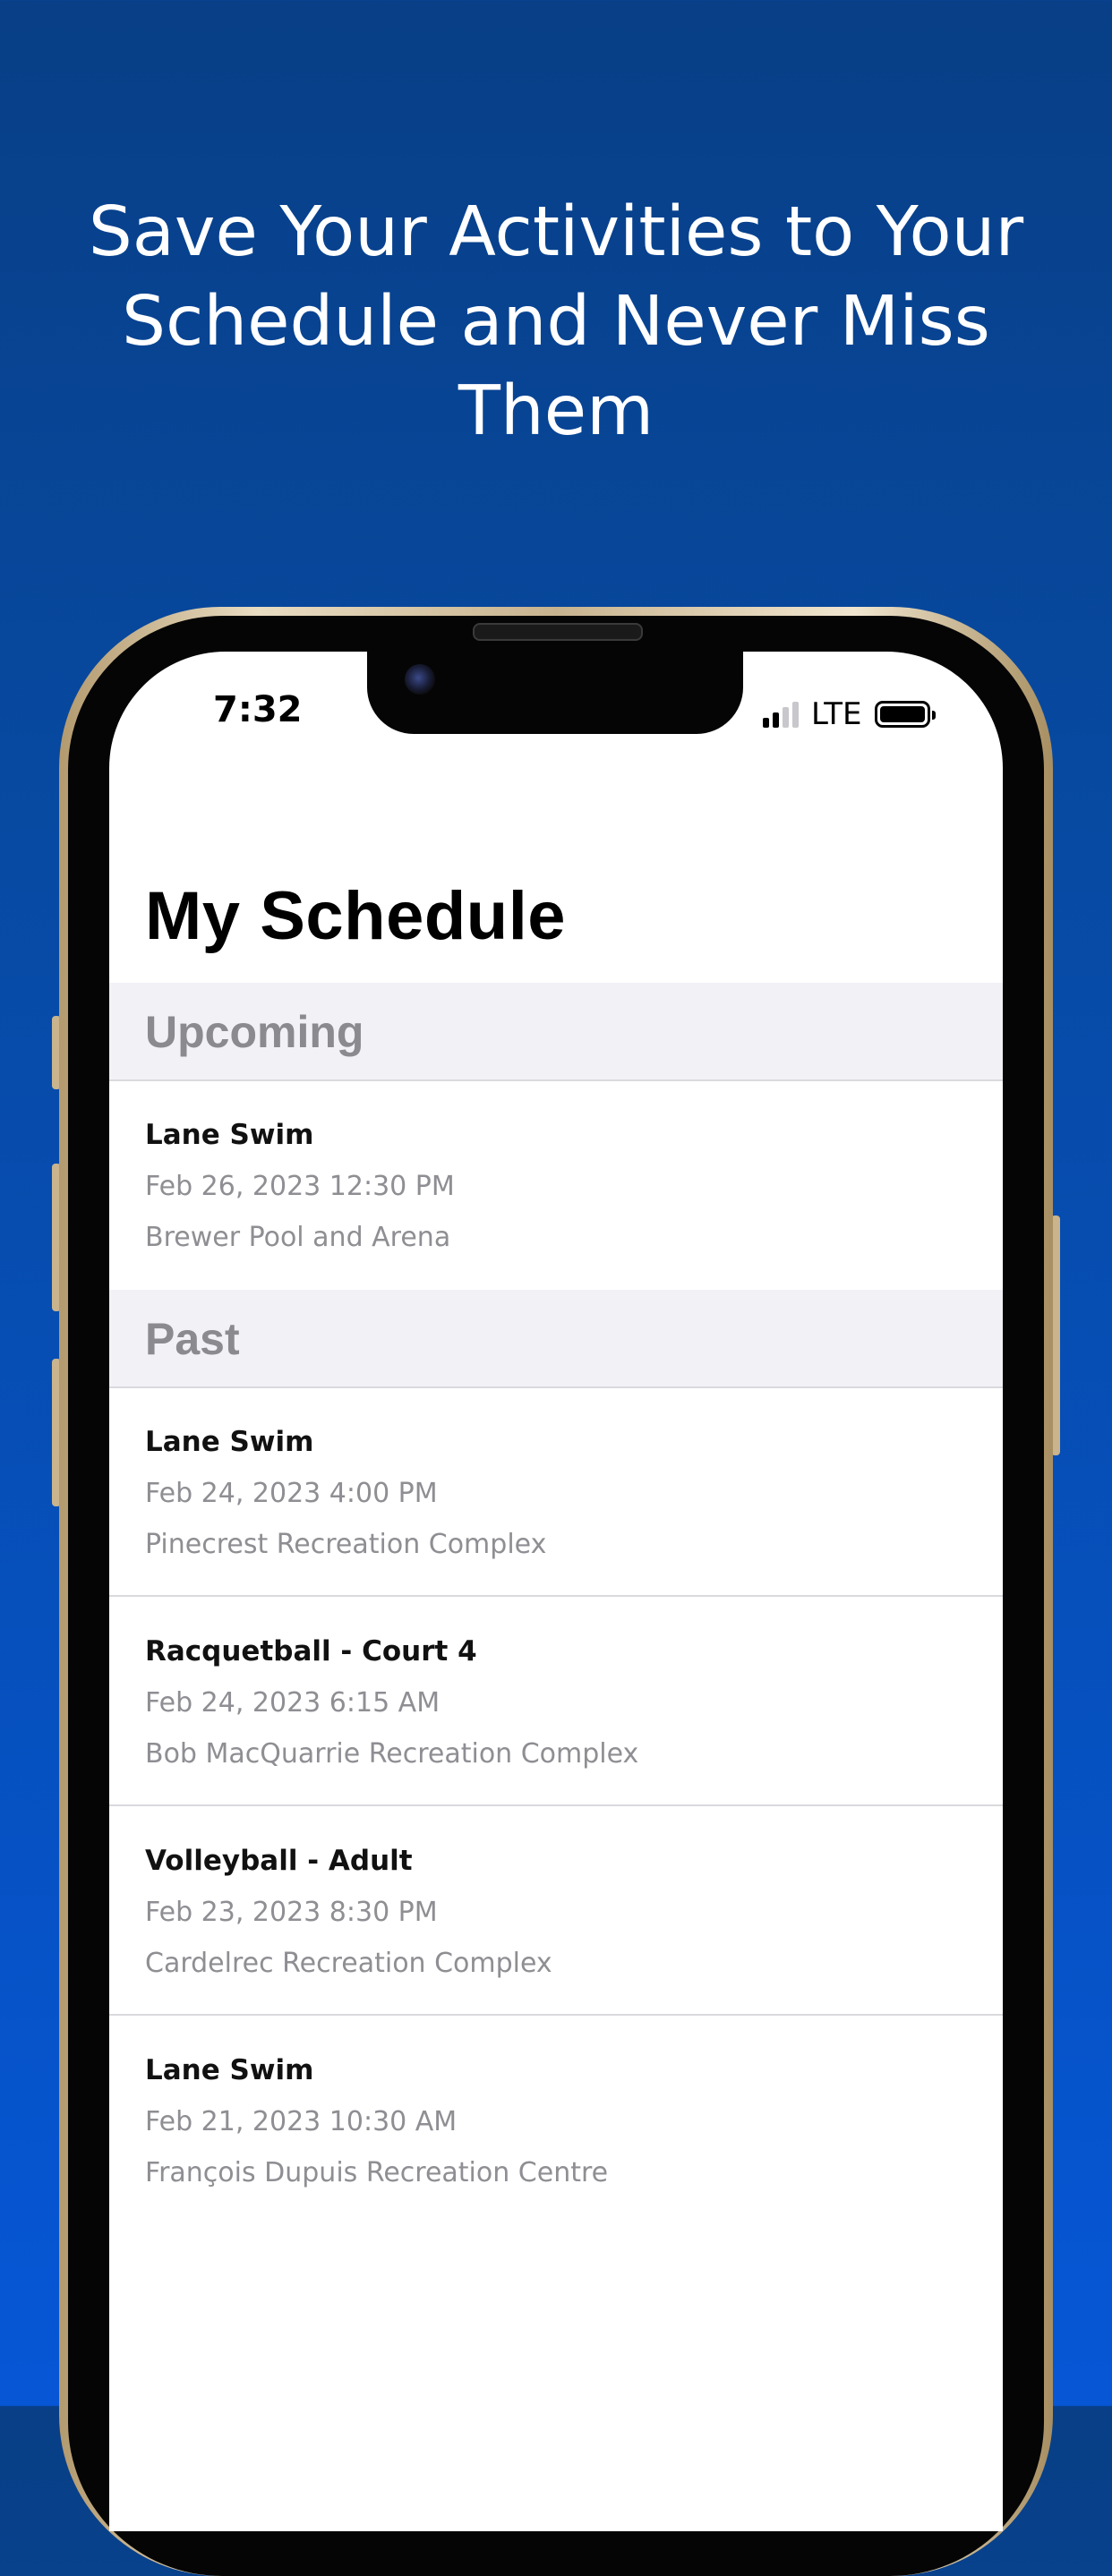 This screenshot has width=1112, height=2576. What do you see at coordinates (556, 1032) in the screenshot?
I see `section-header-upcoming: Upcoming` at bounding box center [556, 1032].